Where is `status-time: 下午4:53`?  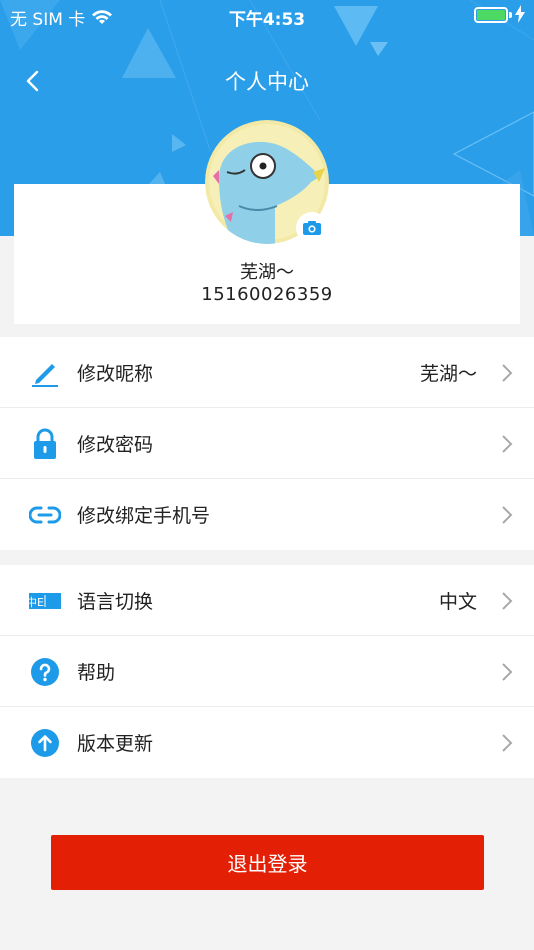
status-time: 下午4:53 is located at coordinates (267, 20).